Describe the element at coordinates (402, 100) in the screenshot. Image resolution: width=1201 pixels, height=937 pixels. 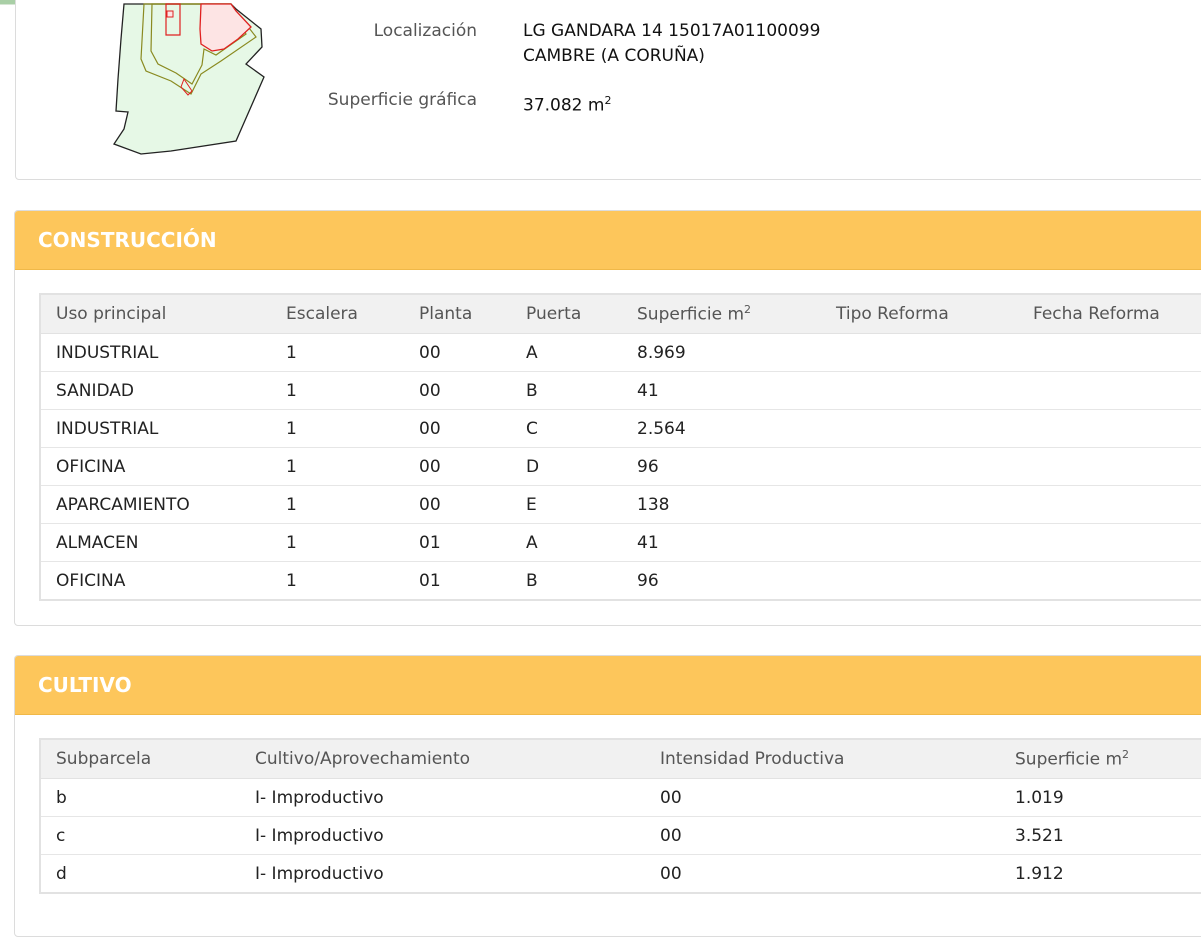
I see `area-label: Superficie gráfica` at that location.